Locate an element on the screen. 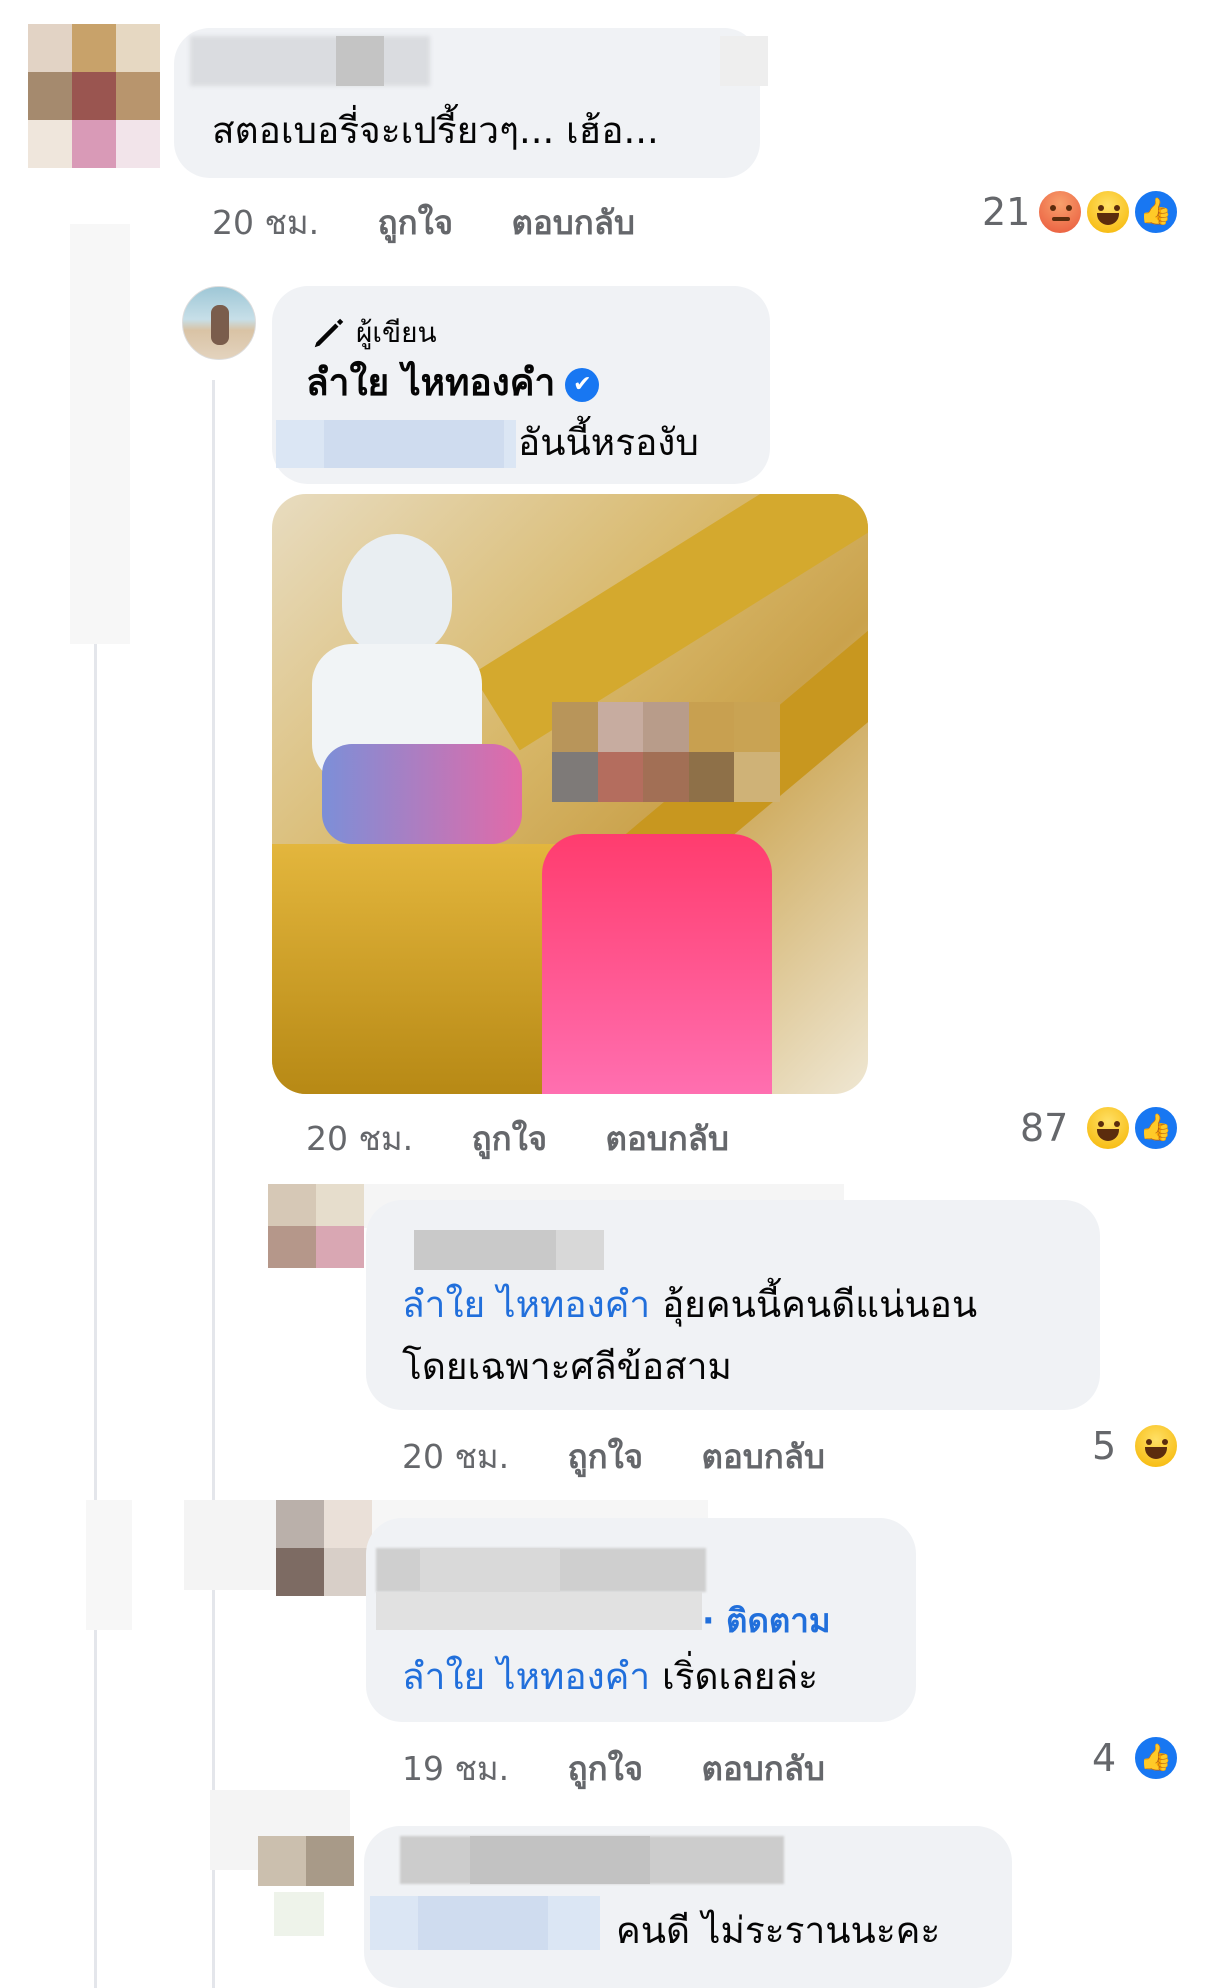 This screenshot has height=1988, width=1206. comment-text: ลำใย ไหทองคำ เริ่ดเลยล่ะ is located at coordinates (610, 1677).